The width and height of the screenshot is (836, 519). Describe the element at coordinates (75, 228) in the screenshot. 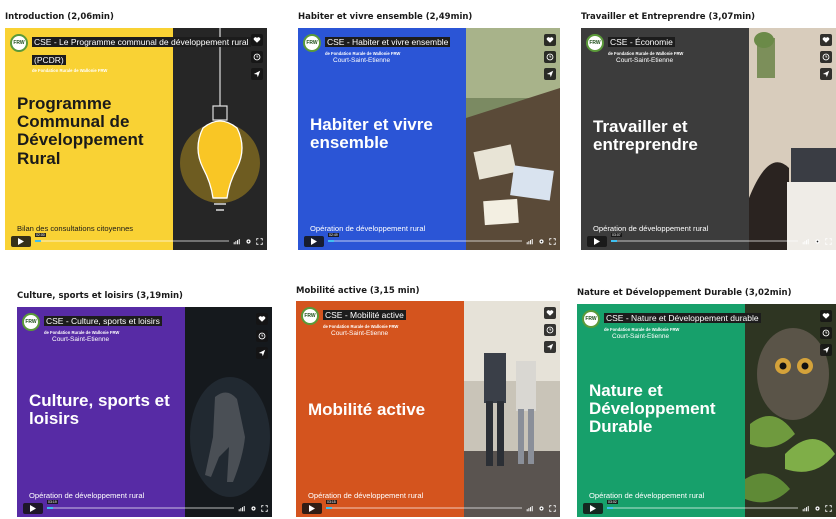

I see `title-panel-caption: Bilan des consultations citoyennes` at that location.